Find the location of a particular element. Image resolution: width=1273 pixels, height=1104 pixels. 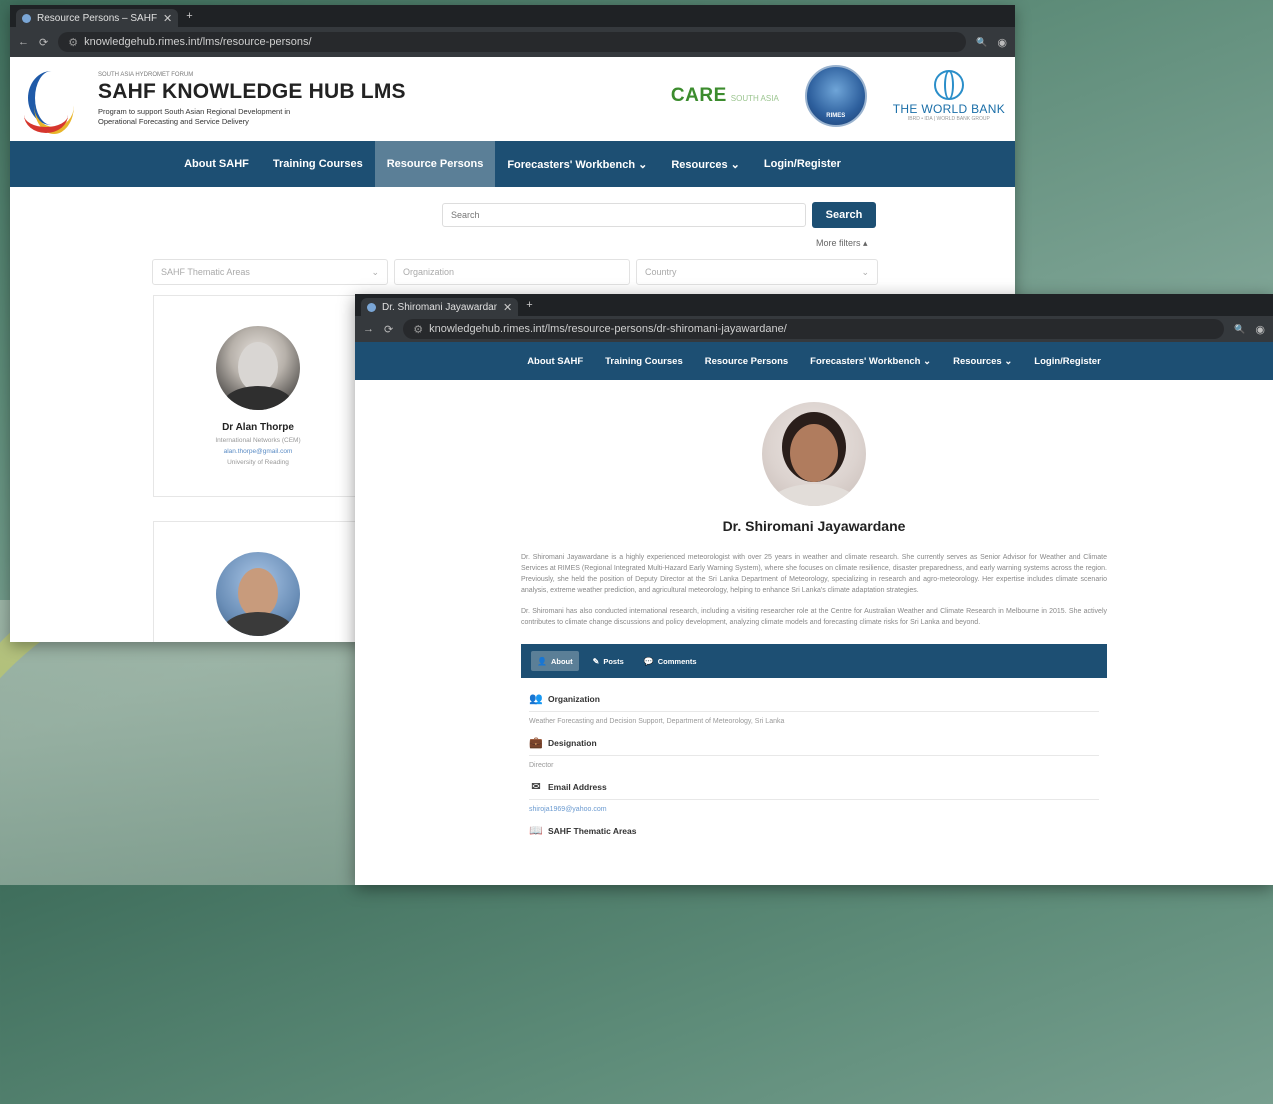

comment-icon: 💬 is located at coordinates (648, 661).